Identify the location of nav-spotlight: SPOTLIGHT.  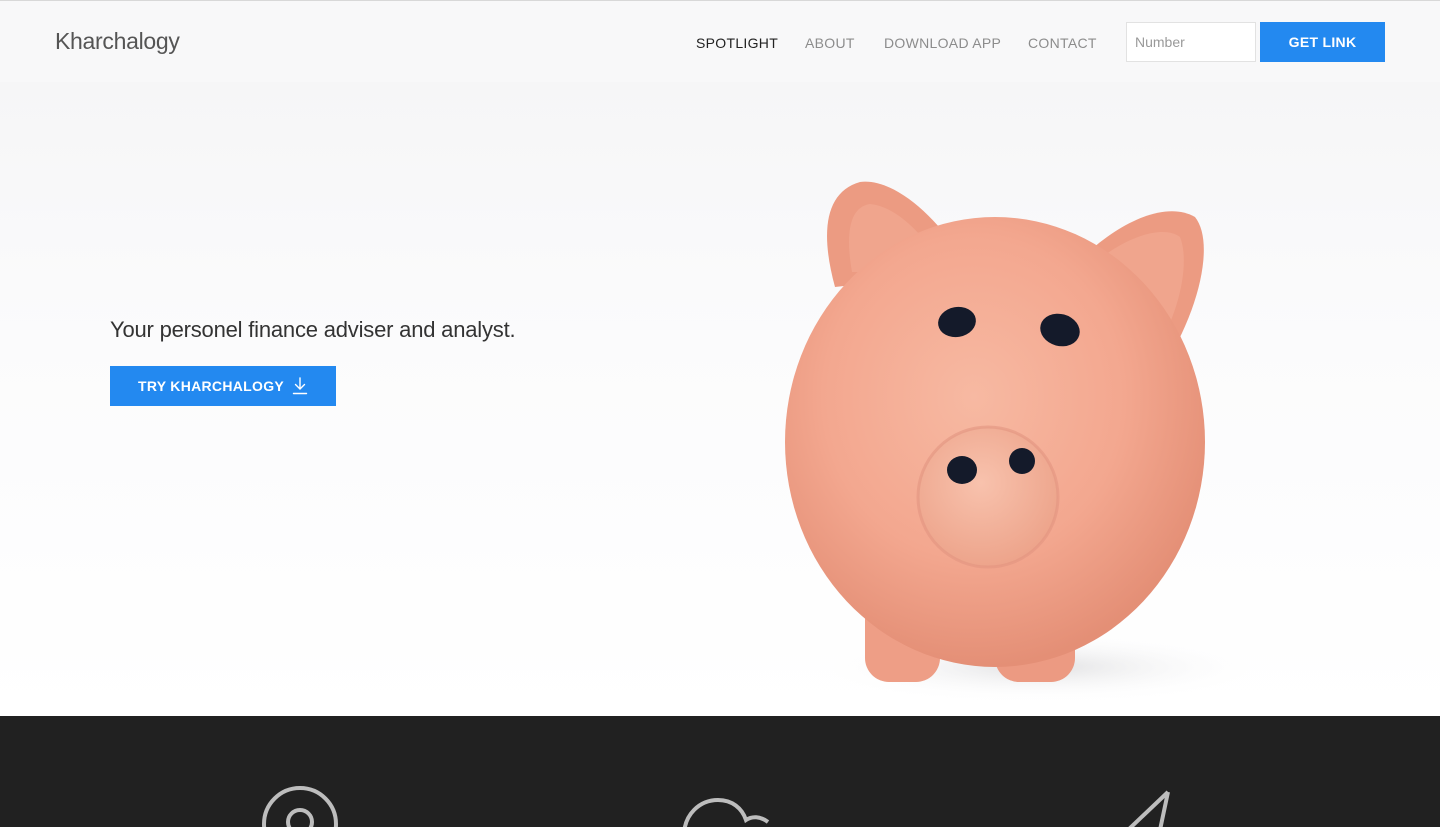
(737, 43).